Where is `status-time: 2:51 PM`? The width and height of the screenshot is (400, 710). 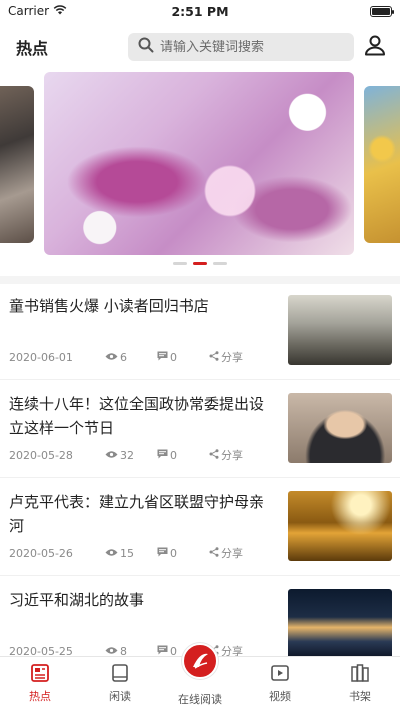 status-time: 2:51 PM is located at coordinates (200, 11).